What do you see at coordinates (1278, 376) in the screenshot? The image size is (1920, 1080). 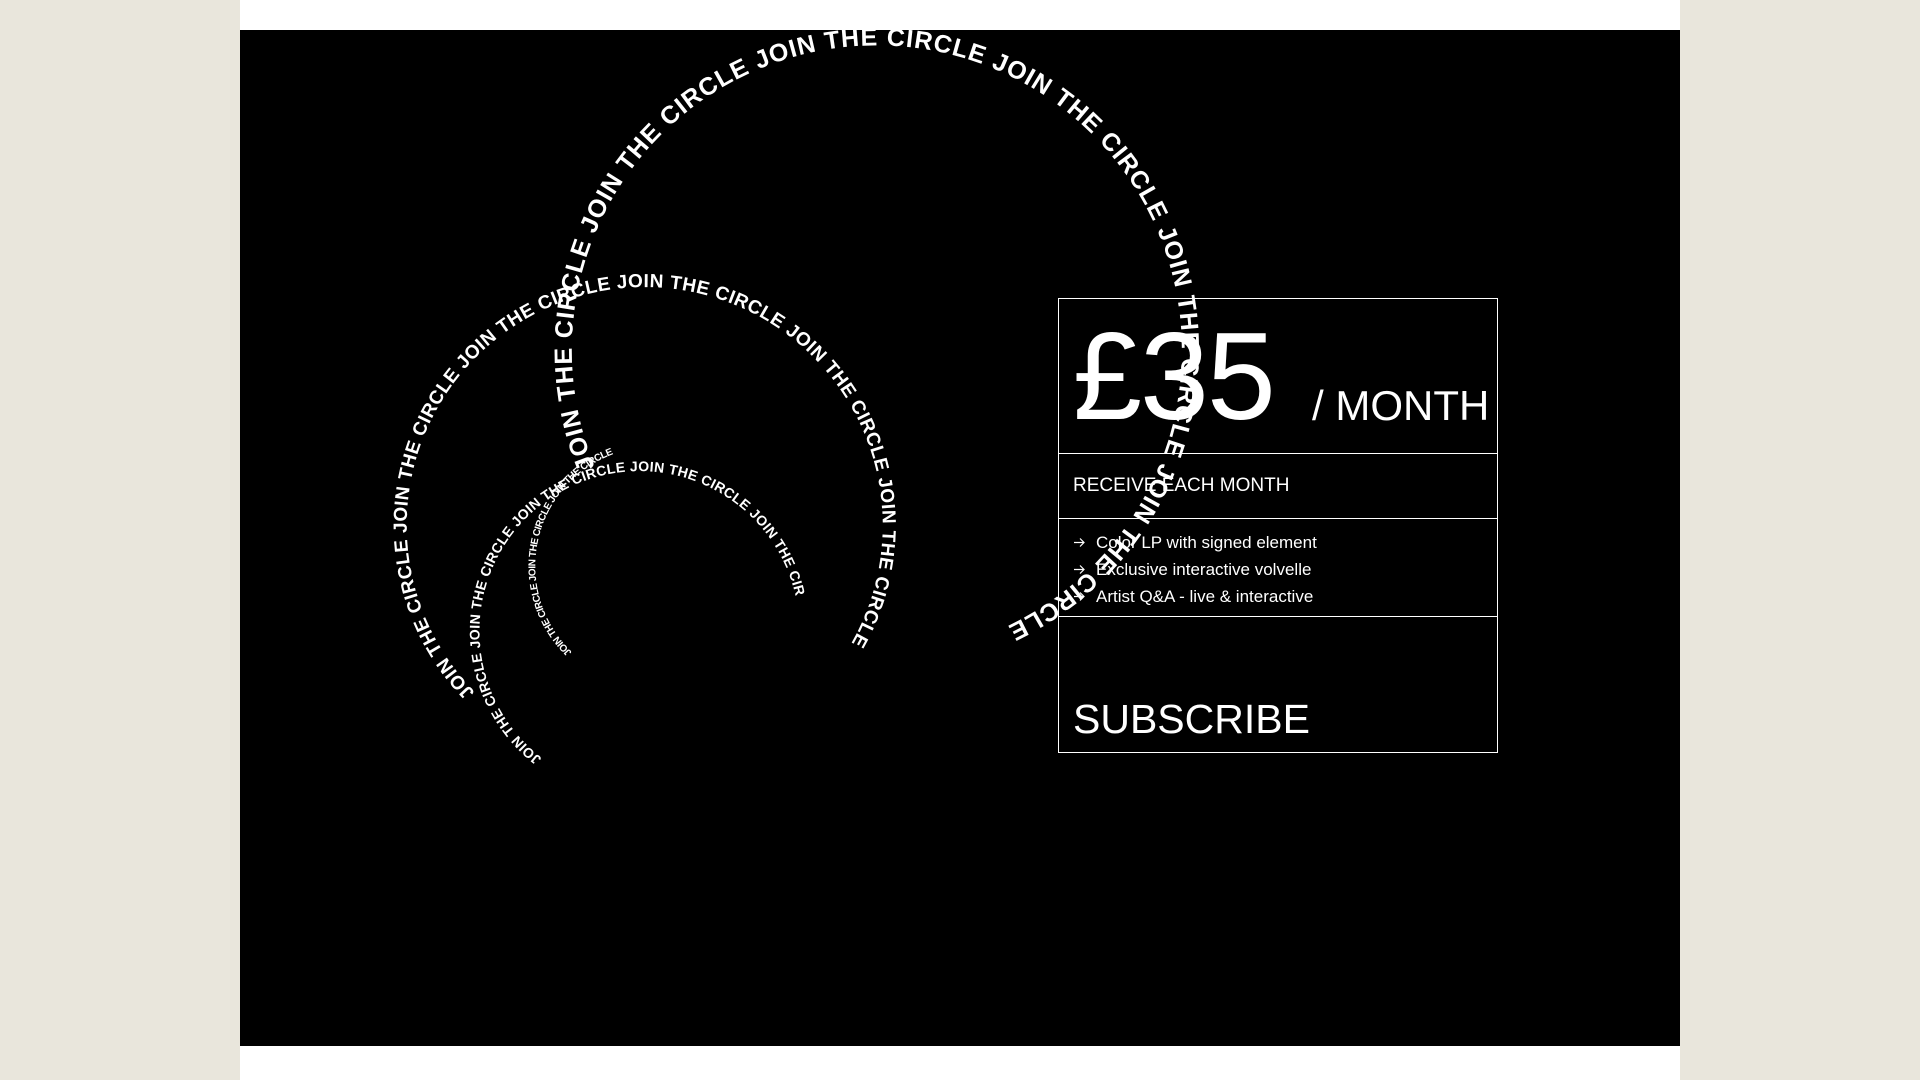 I see `price-section: £35 / MONTH` at bounding box center [1278, 376].